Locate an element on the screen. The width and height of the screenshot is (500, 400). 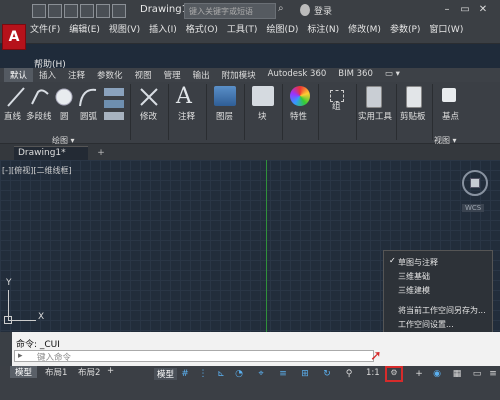
block-icon is located at coordinates (263, 96).